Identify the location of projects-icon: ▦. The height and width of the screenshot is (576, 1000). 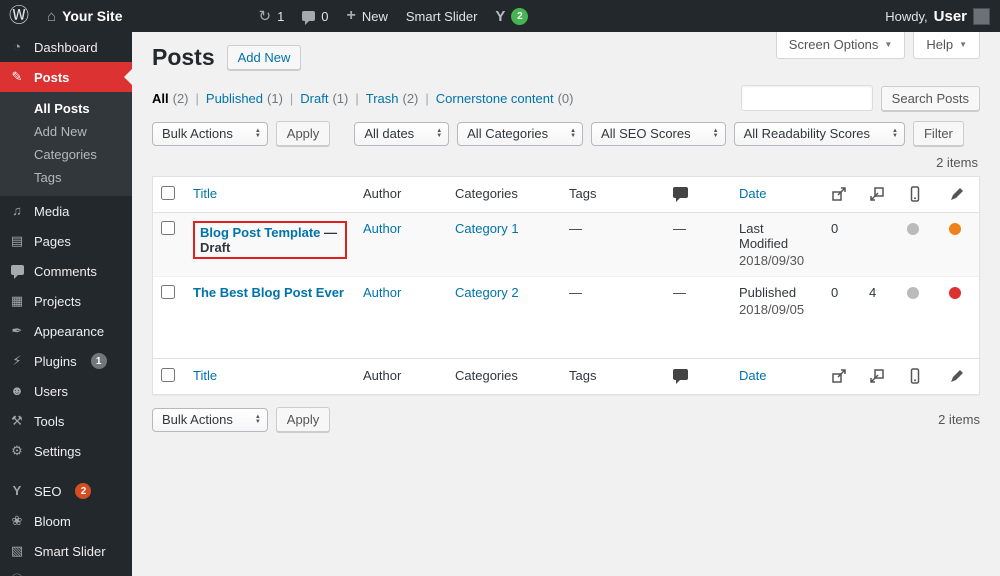
(17, 300).